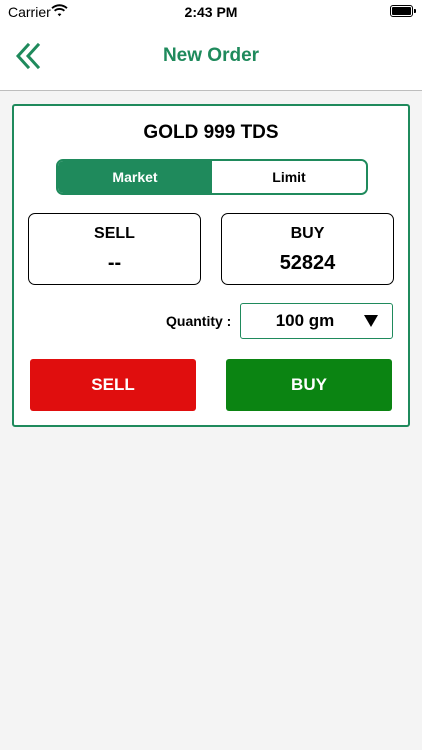 The image size is (422, 750). Describe the element at coordinates (305, 320) in the screenshot. I see `quantity-value: 100 gm` at that location.